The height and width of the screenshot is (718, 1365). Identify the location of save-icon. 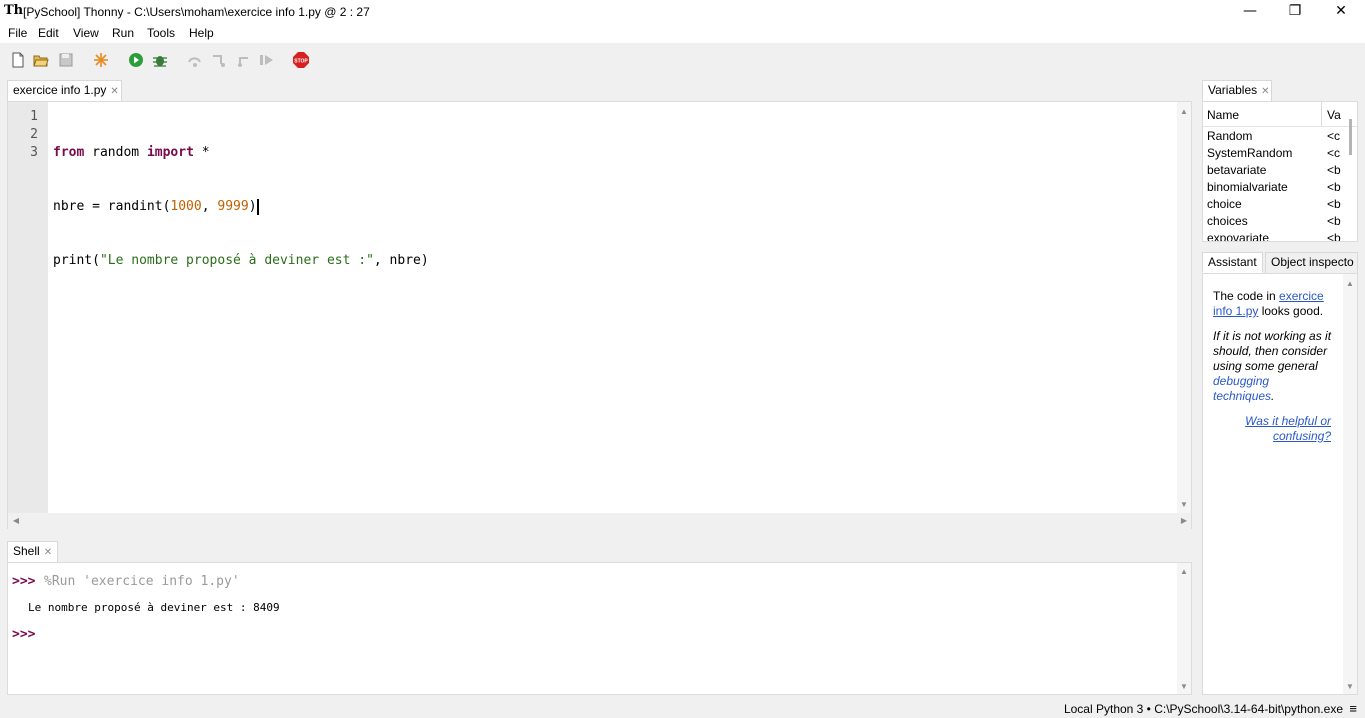
(66, 60).